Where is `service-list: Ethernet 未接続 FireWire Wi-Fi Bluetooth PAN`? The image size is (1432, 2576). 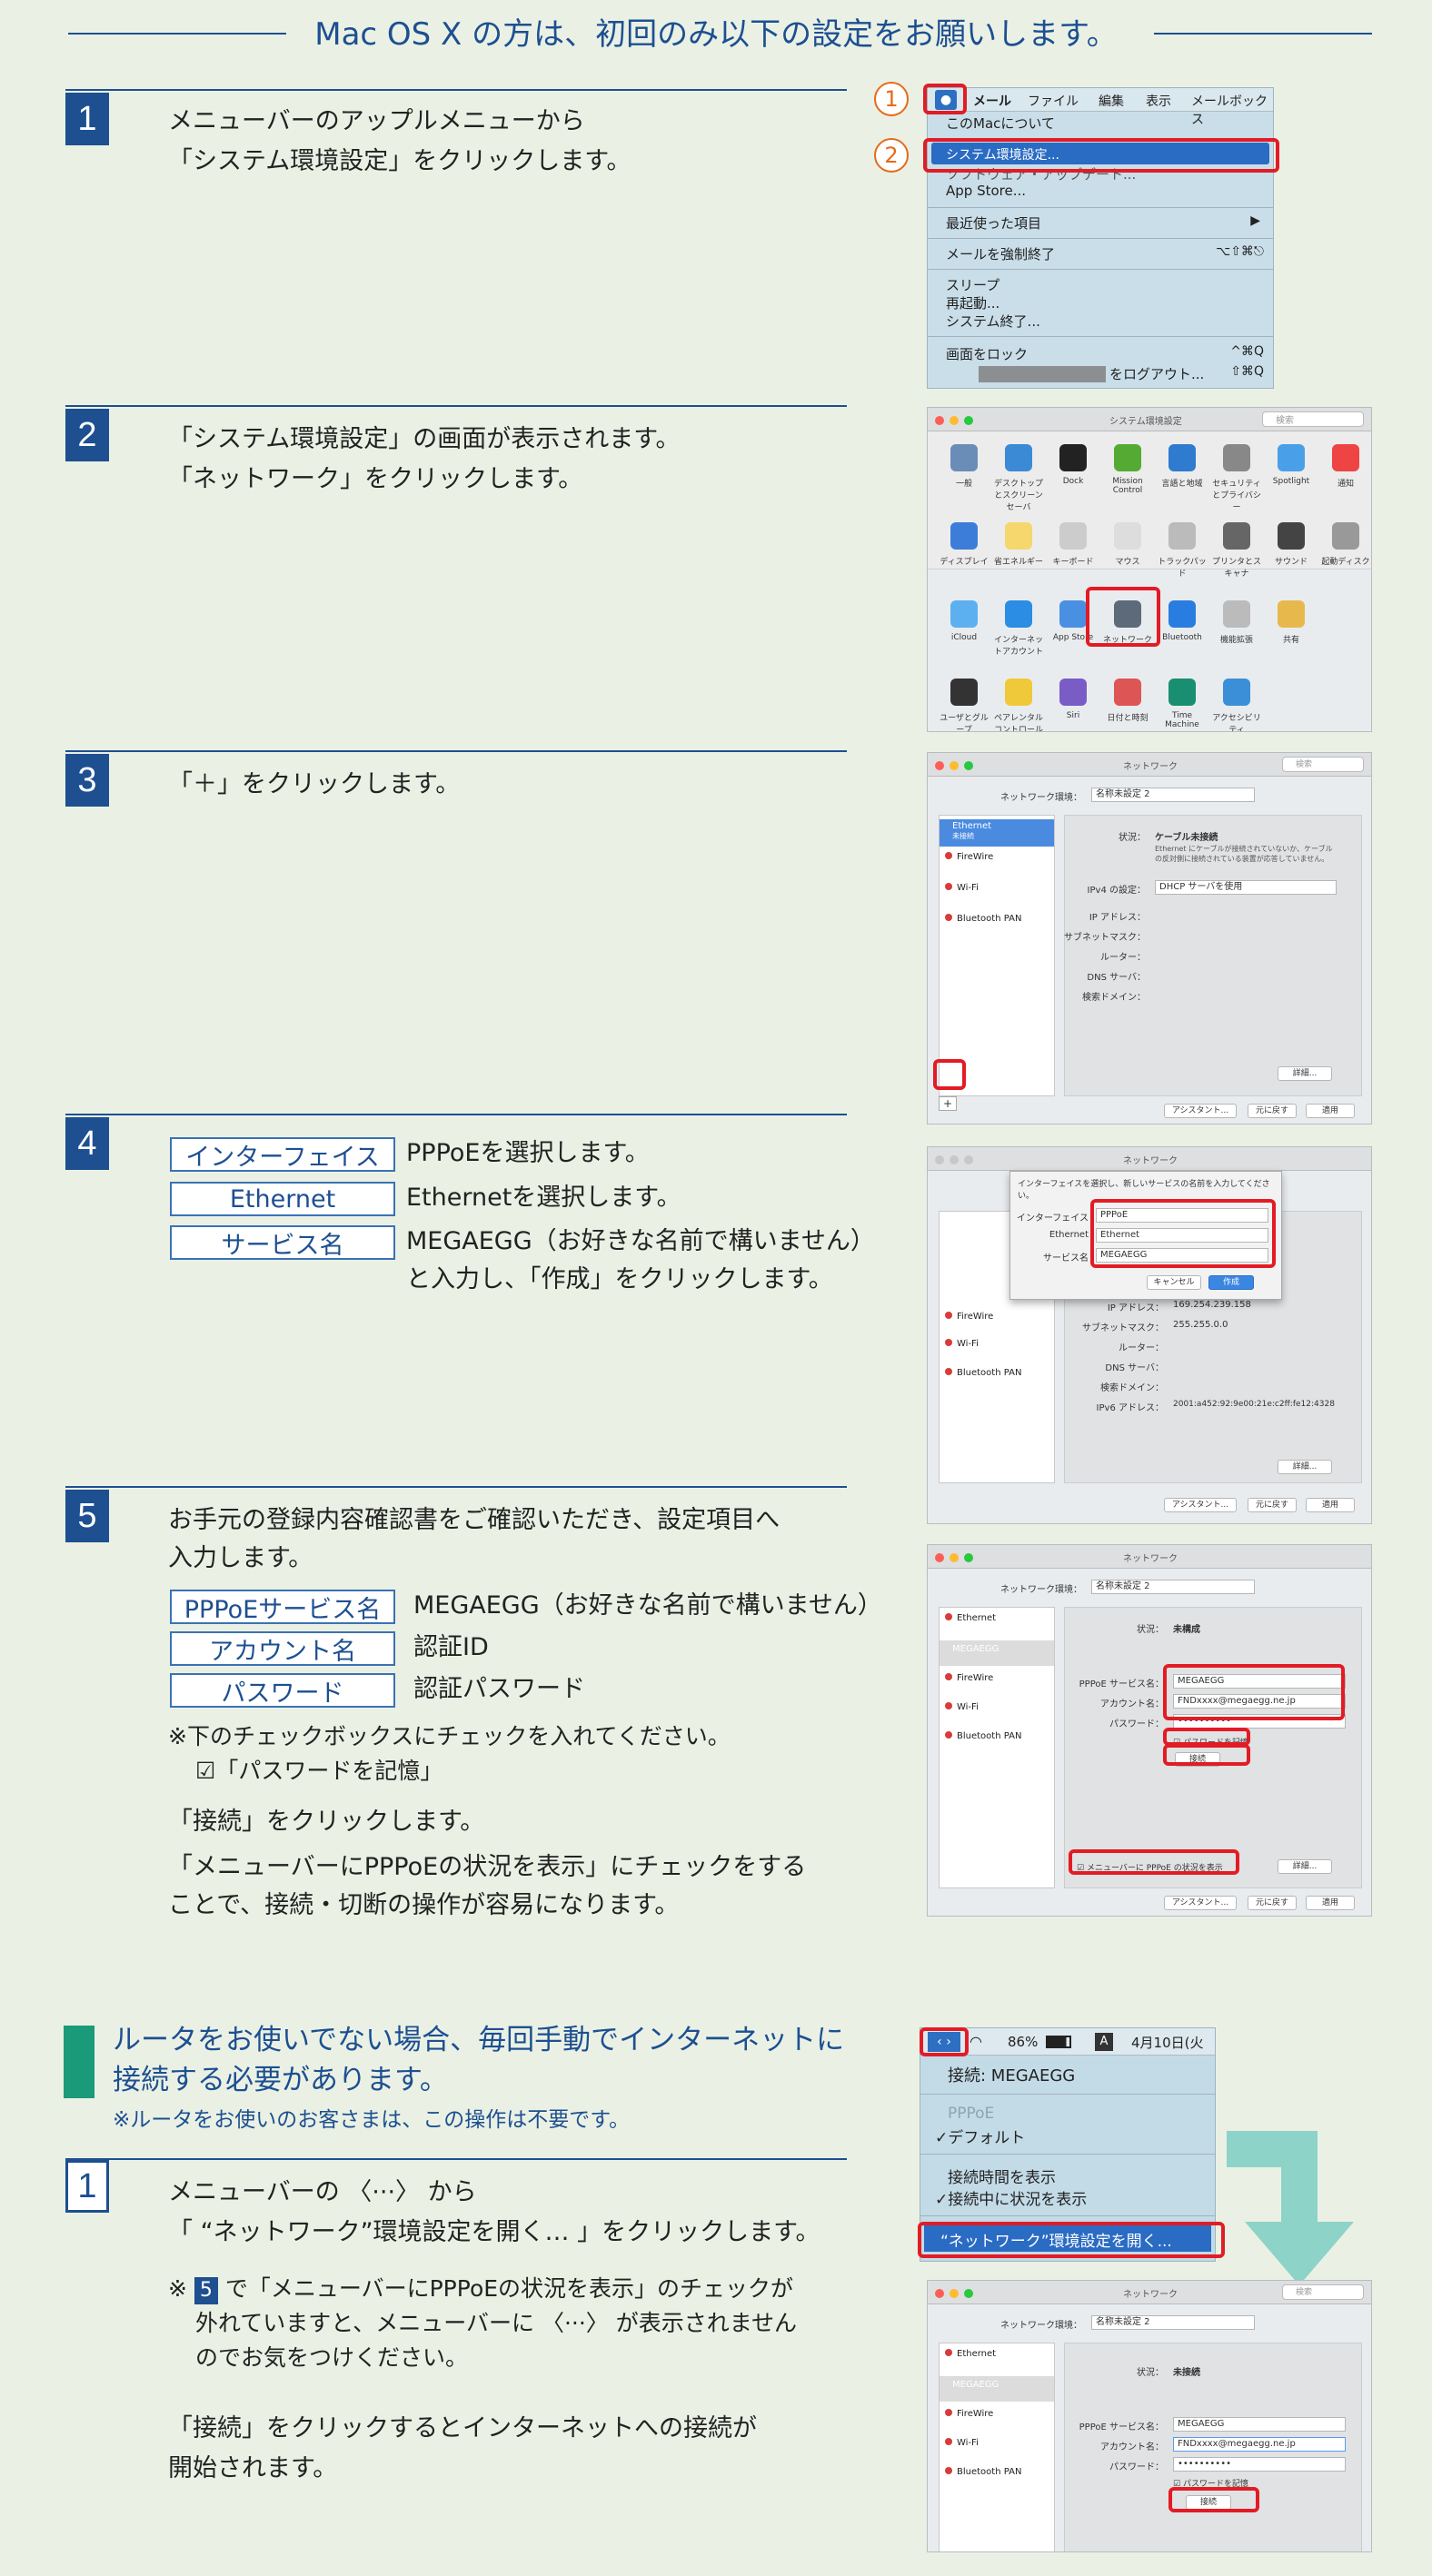 service-list: Ethernet 未接続 FireWire Wi-Fi Bluetooth PAN is located at coordinates (997, 955).